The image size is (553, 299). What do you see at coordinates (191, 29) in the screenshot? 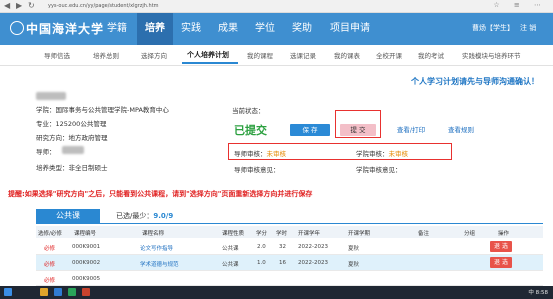
I see `nav-shijian: 实践` at bounding box center [191, 29].